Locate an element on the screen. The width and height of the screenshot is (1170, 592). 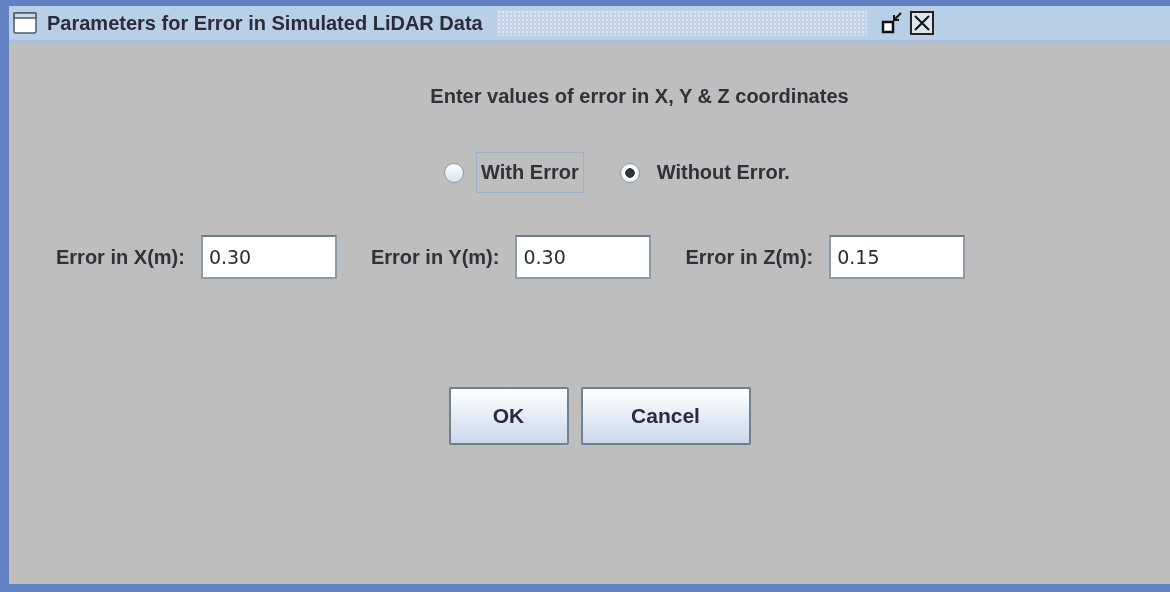
window-icon is located at coordinates (25, 23).